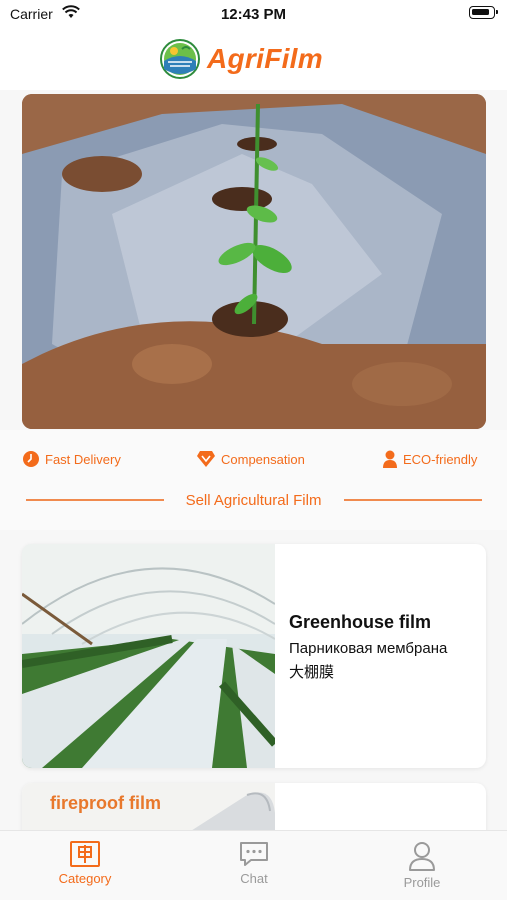  I want to click on tab-label: Profile, so click(422, 882).